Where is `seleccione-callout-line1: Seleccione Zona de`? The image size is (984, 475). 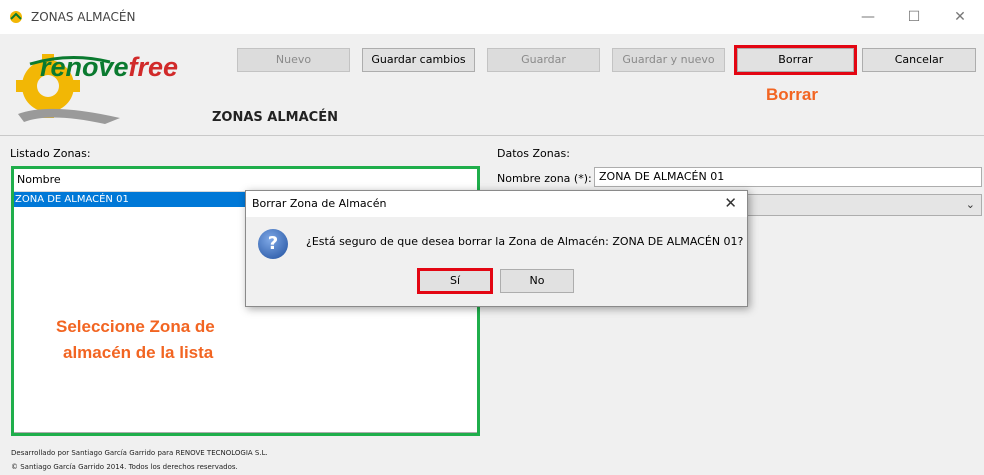 seleccione-callout-line1: Seleccione Zona de is located at coordinates (135, 326).